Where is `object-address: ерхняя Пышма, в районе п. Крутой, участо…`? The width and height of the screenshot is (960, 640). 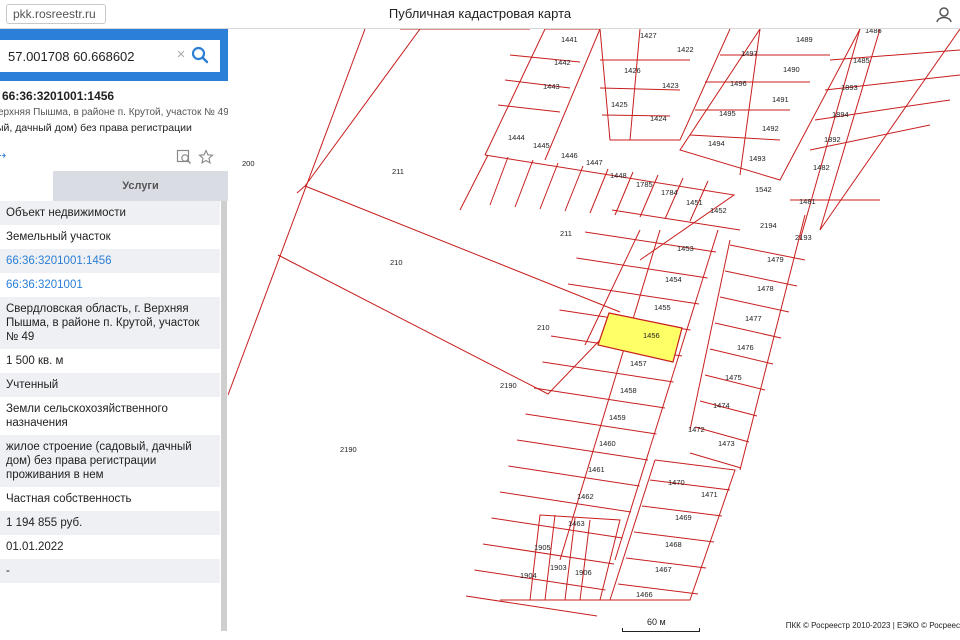 object-address: ерхняя Пышма, в районе п. Крутой, участо… is located at coordinates (114, 112).